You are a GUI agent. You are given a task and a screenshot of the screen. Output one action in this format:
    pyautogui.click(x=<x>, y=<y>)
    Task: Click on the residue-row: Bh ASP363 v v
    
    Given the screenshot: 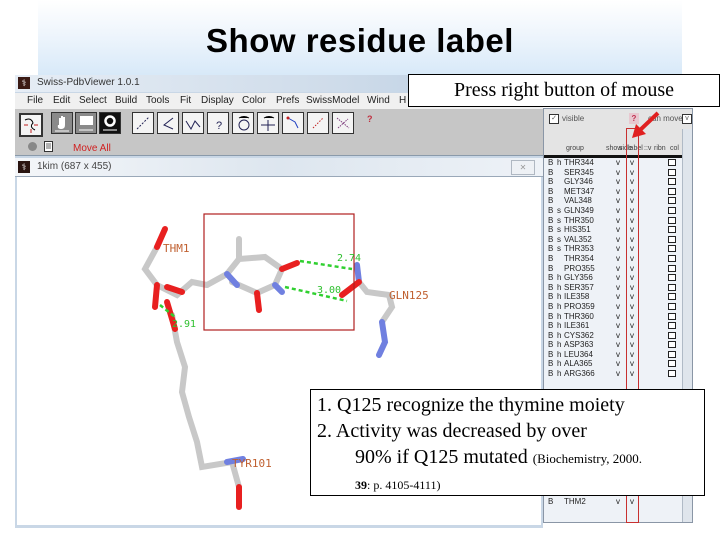 What is the action you would take?
    pyautogui.click(x=614, y=345)
    